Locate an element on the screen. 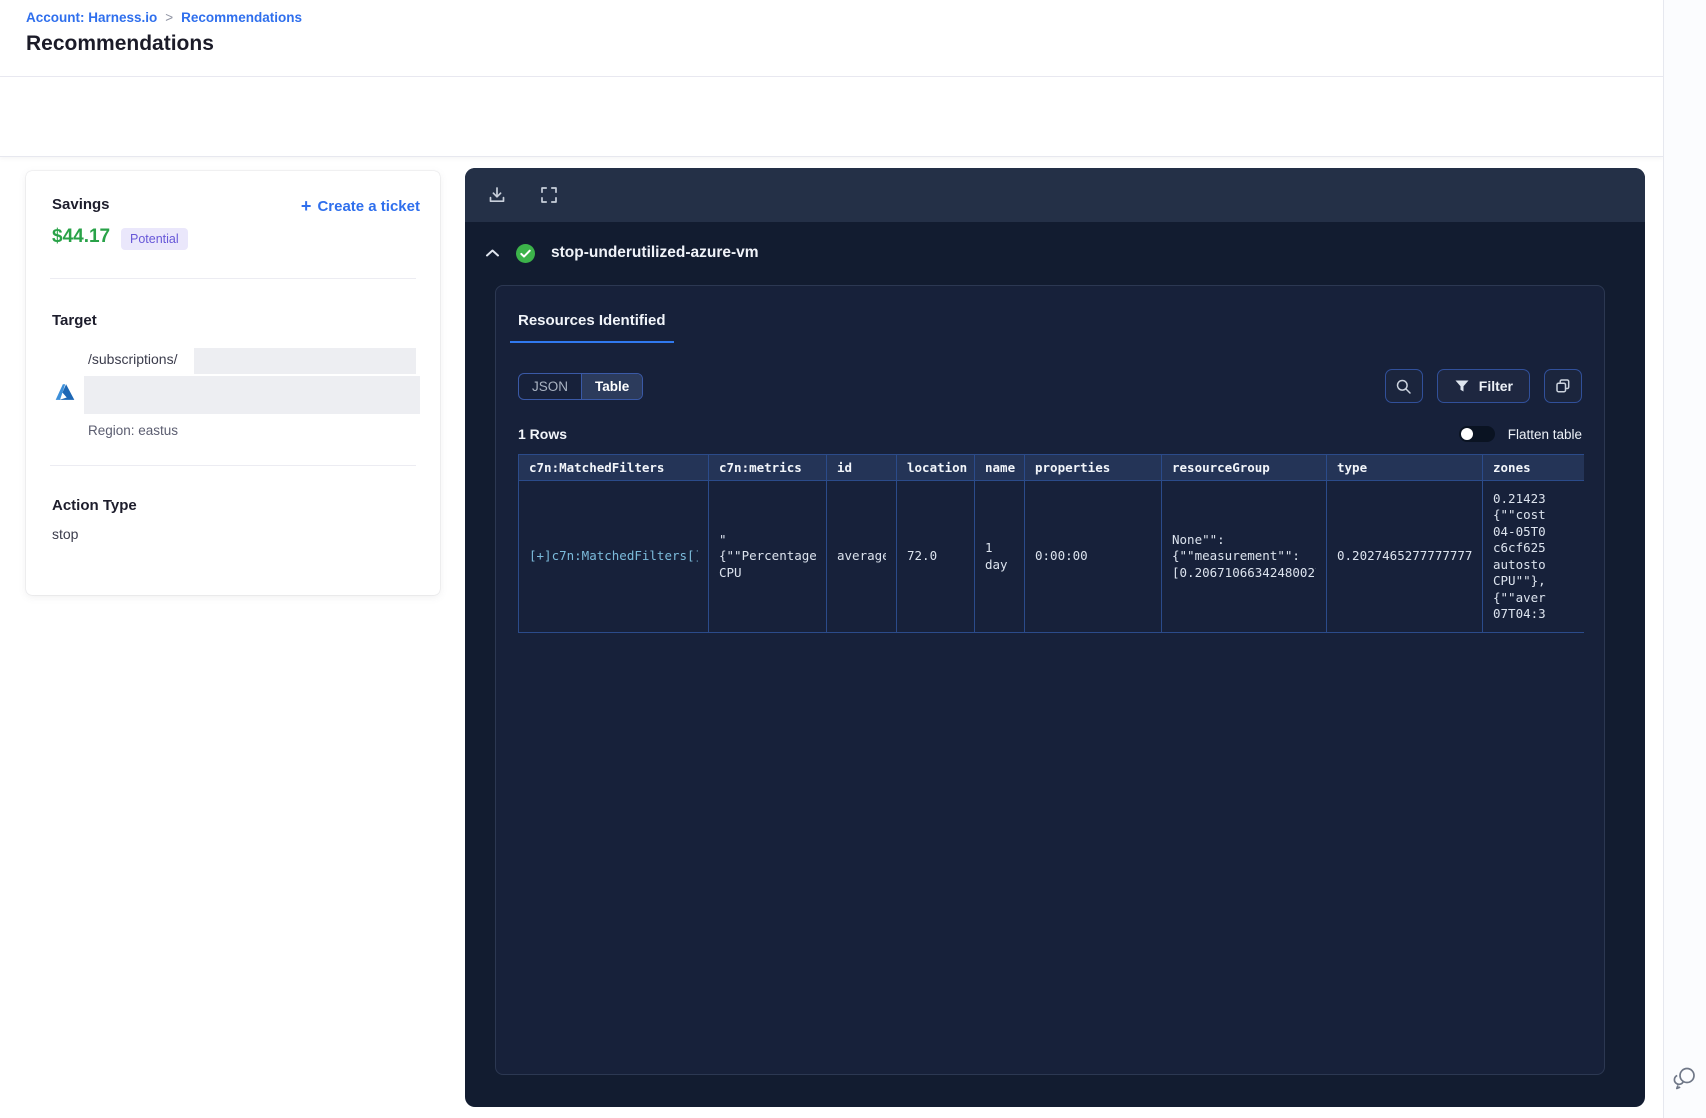 The height and width of the screenshot is (1118, 1706). rule-result-title: stop-underutilized-azure-vm is located at coordinates (655, 252).